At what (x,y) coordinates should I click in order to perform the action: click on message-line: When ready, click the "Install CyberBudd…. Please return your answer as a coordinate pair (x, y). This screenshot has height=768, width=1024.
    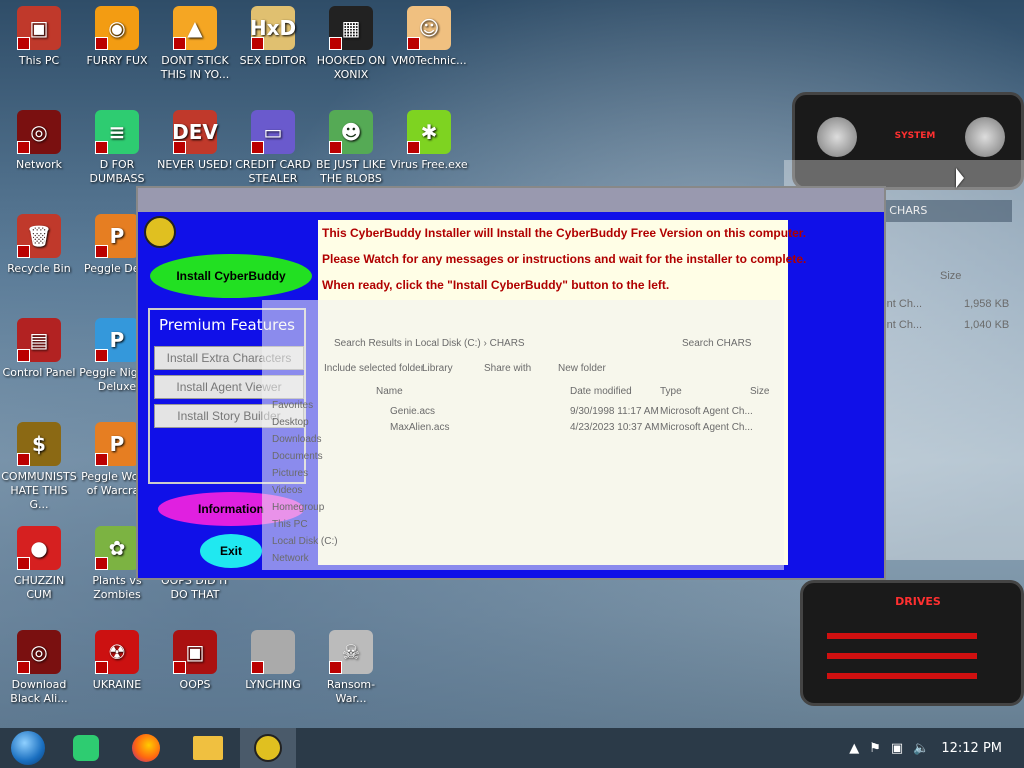
    Looking at the image, I should click on (496, 285).